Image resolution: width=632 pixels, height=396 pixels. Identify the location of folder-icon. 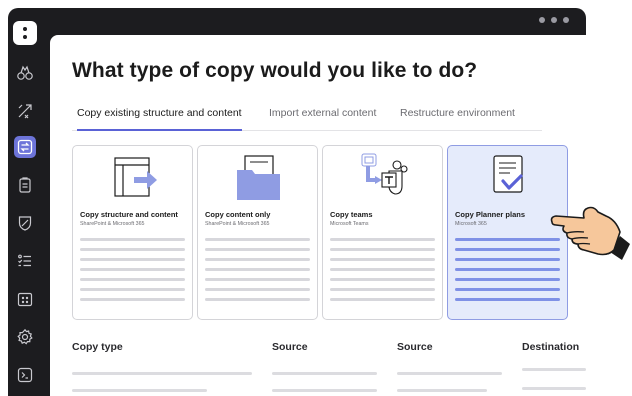
(257, 178).